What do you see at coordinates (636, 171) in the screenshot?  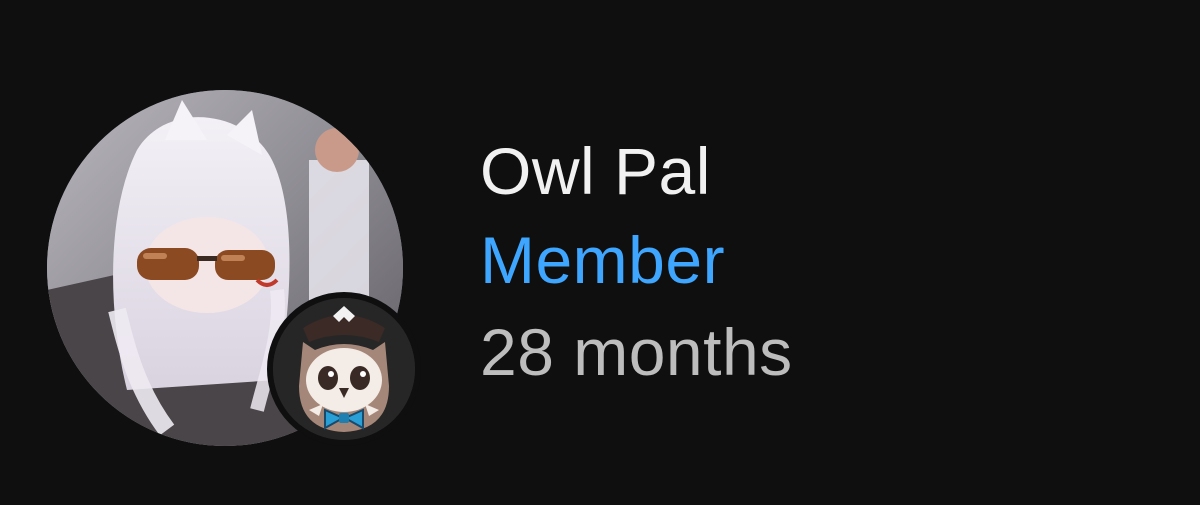 I see `member-name: Owl Pal` at bounding box center [636, 171].